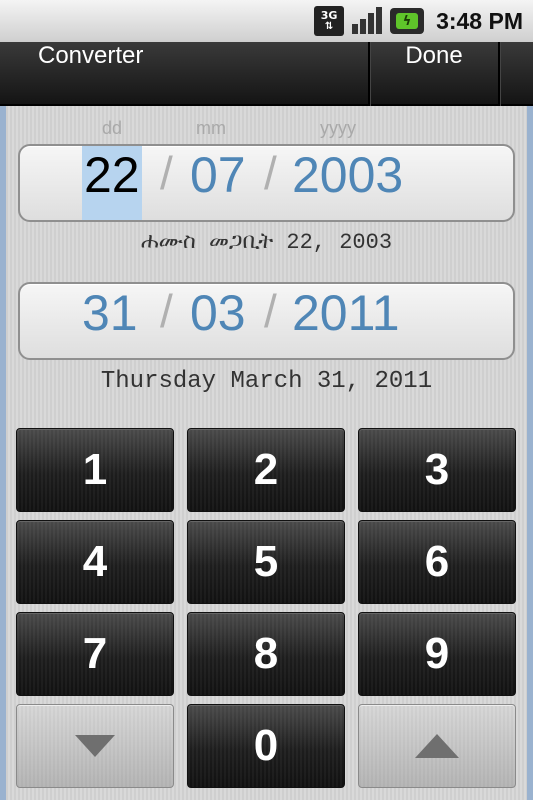 The height and width of the screenshot is (800, 533). Describe the element at coordinates (437, 562) in the screenshot. I see `key-6: 6` at that location.